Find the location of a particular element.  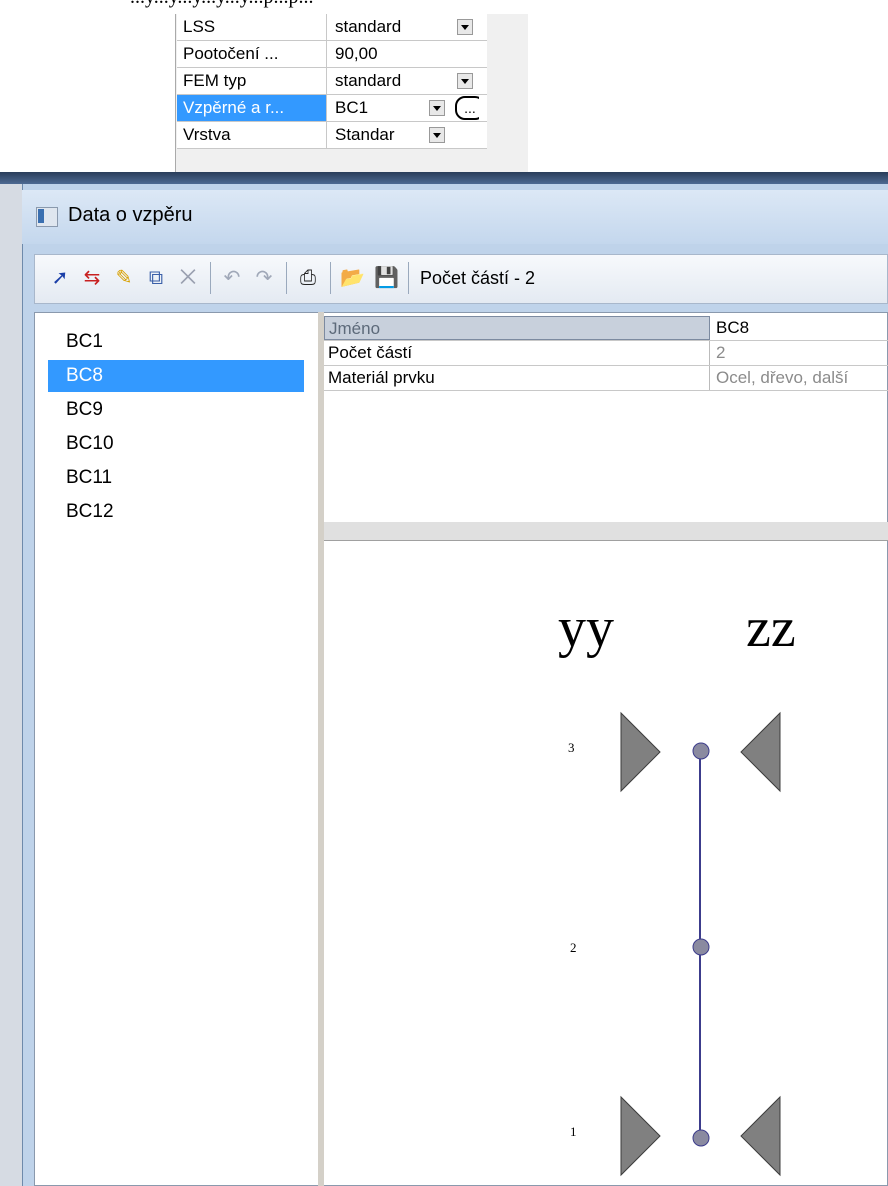

save-icon: 💾 is located at coordinates (386, 278).